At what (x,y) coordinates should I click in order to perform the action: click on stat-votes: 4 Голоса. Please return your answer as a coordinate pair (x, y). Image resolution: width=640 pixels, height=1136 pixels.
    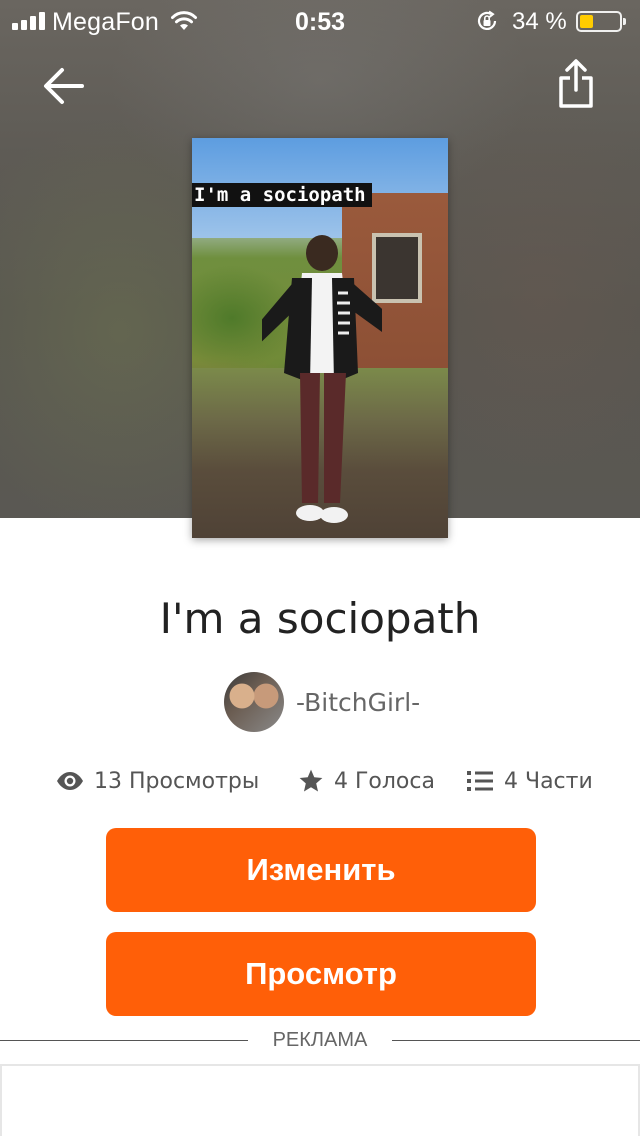
    Looking at the image, I should click on (366, 781).